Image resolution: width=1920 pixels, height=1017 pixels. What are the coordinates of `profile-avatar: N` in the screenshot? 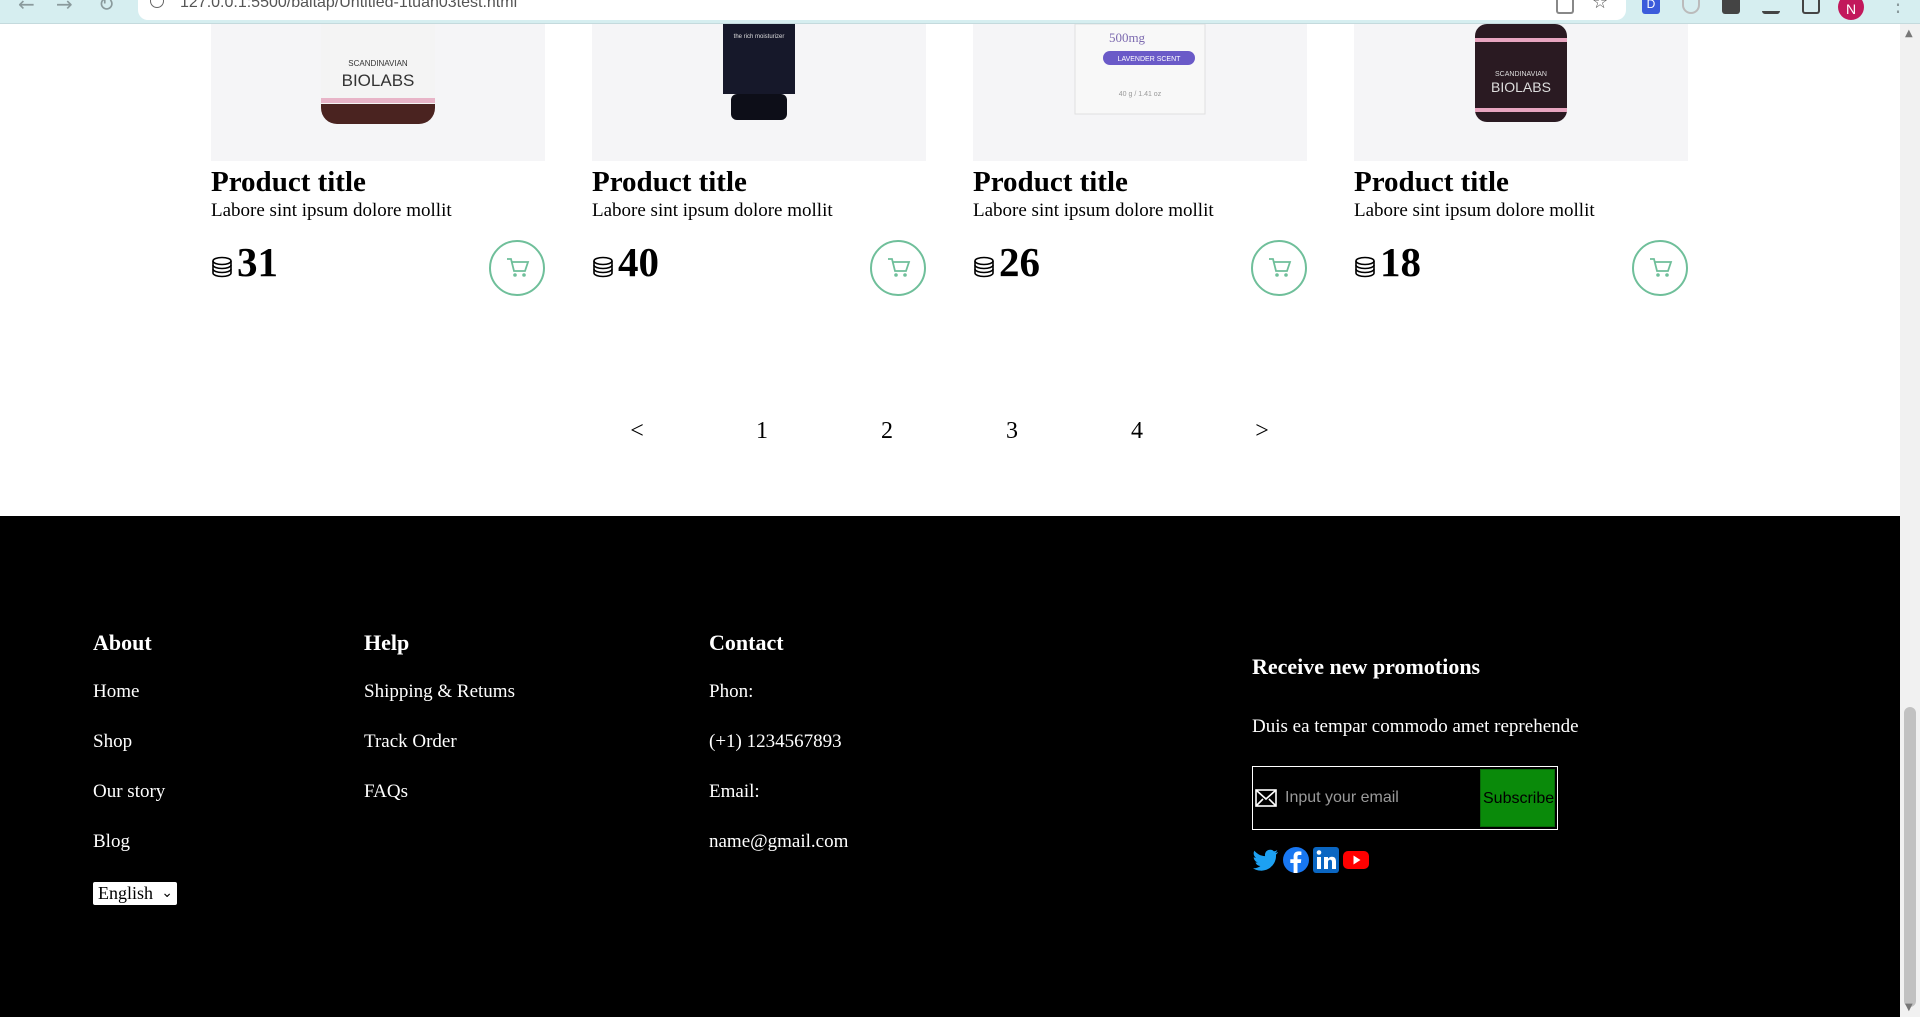 It's located at (1851, 10).